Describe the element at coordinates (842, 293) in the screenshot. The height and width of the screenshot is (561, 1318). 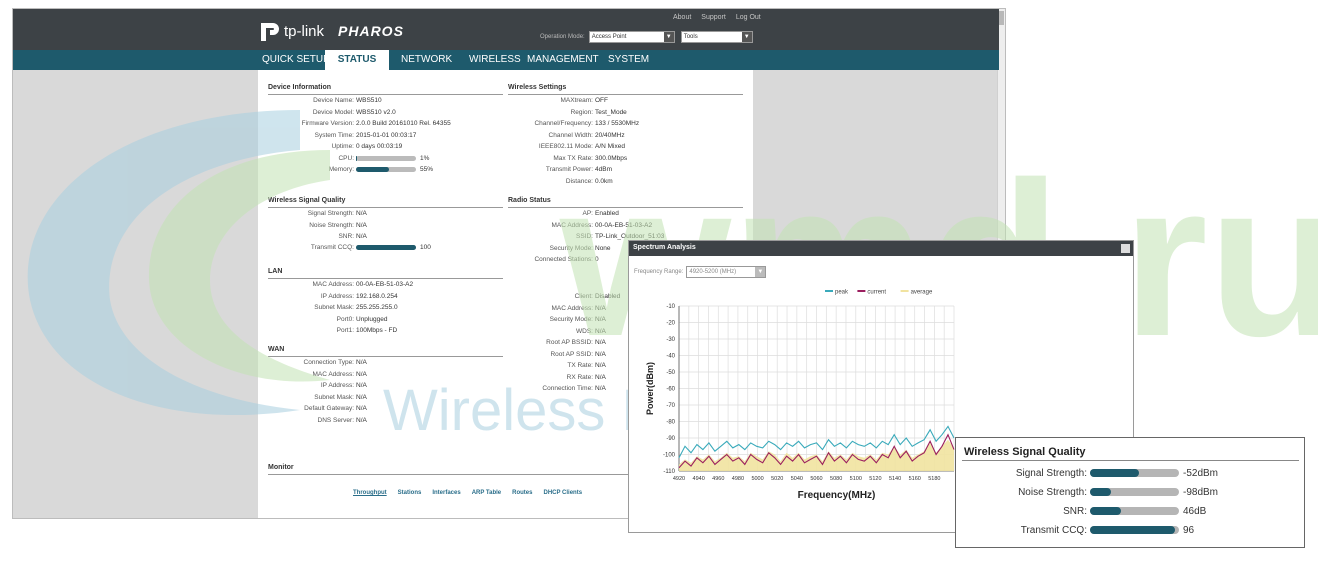
I see `legend-label: peak` at that location.